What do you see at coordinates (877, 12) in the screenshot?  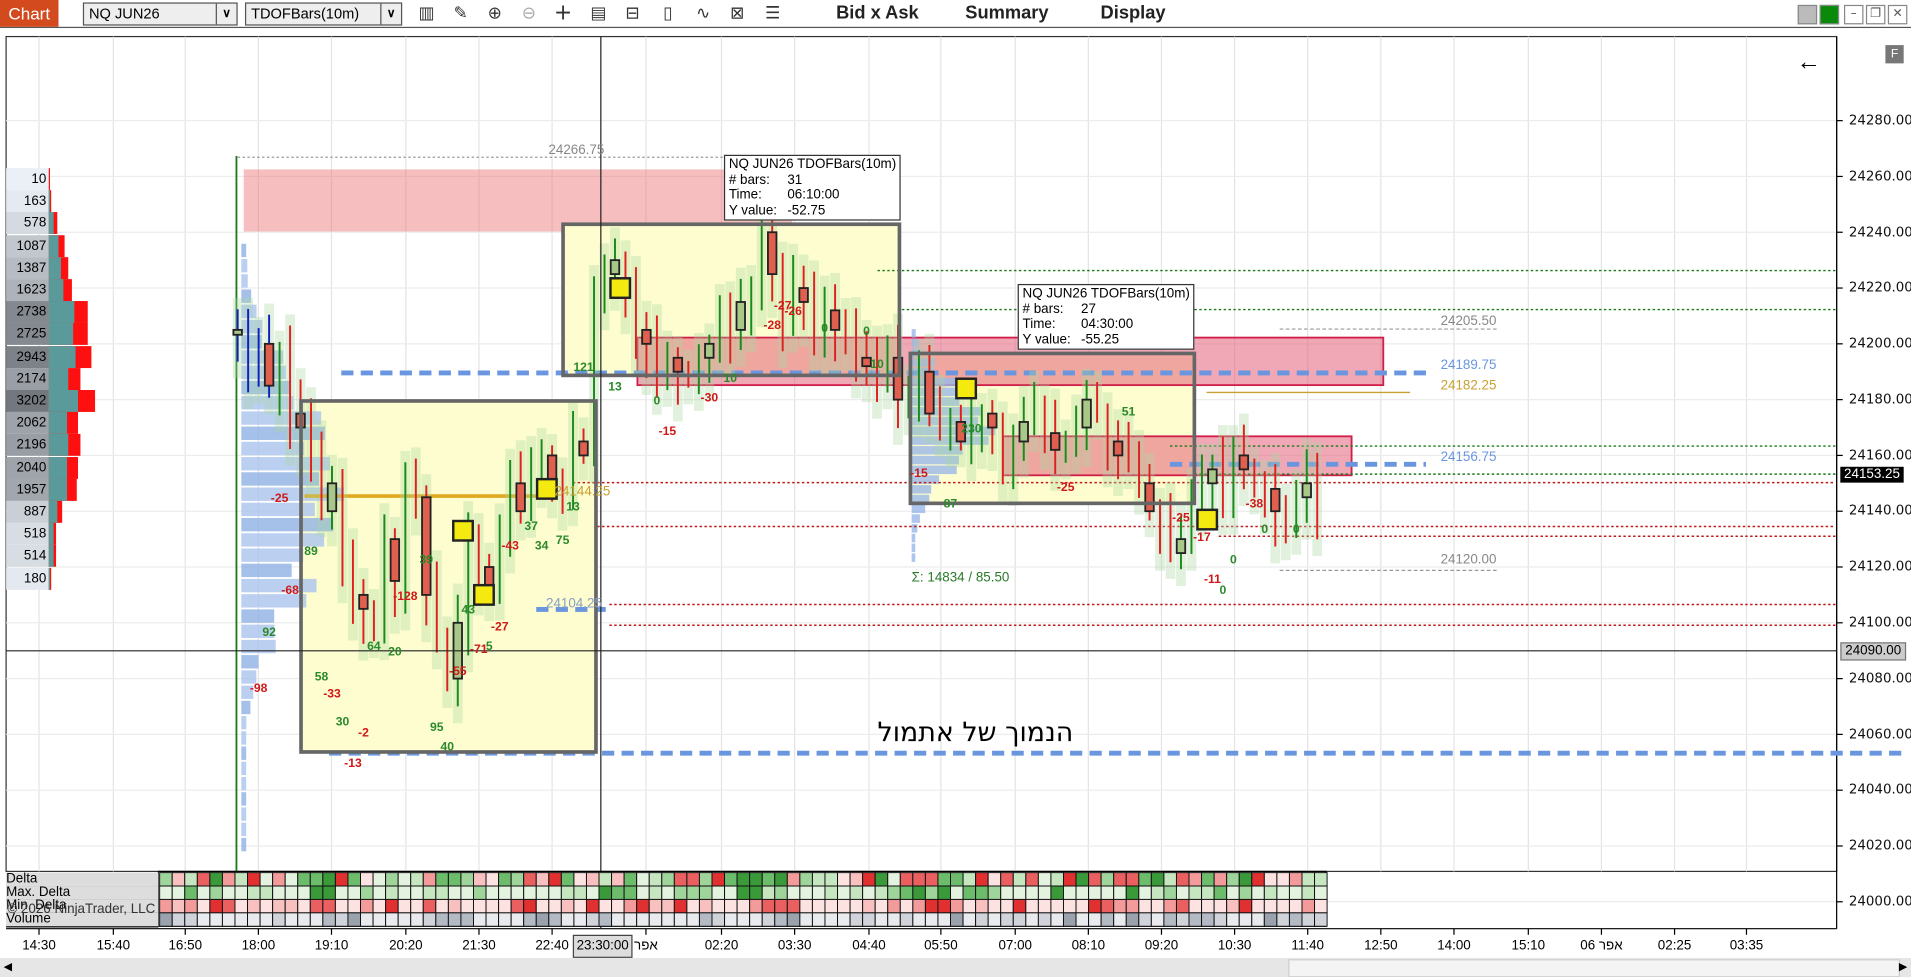 I see `menu-bid-x-ask: Bid x Ask` at bounding box center [877, 12].